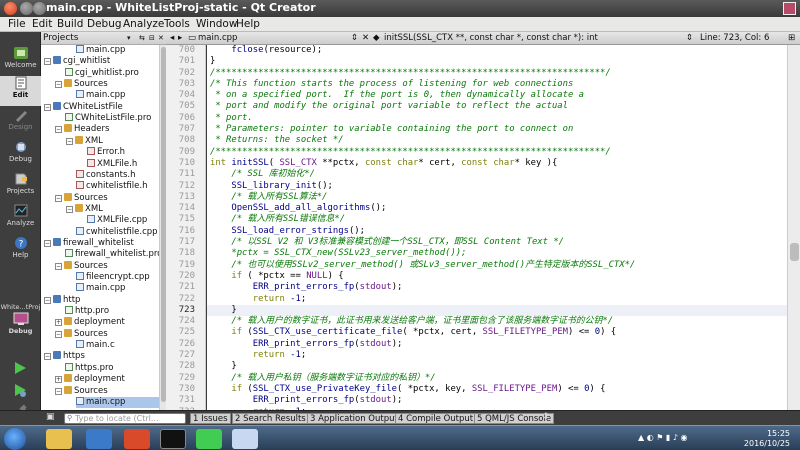  What do you see at coordinates (17, 24) in the screenshot?
I see `menu-file: File` at bounding box center [17, 24].